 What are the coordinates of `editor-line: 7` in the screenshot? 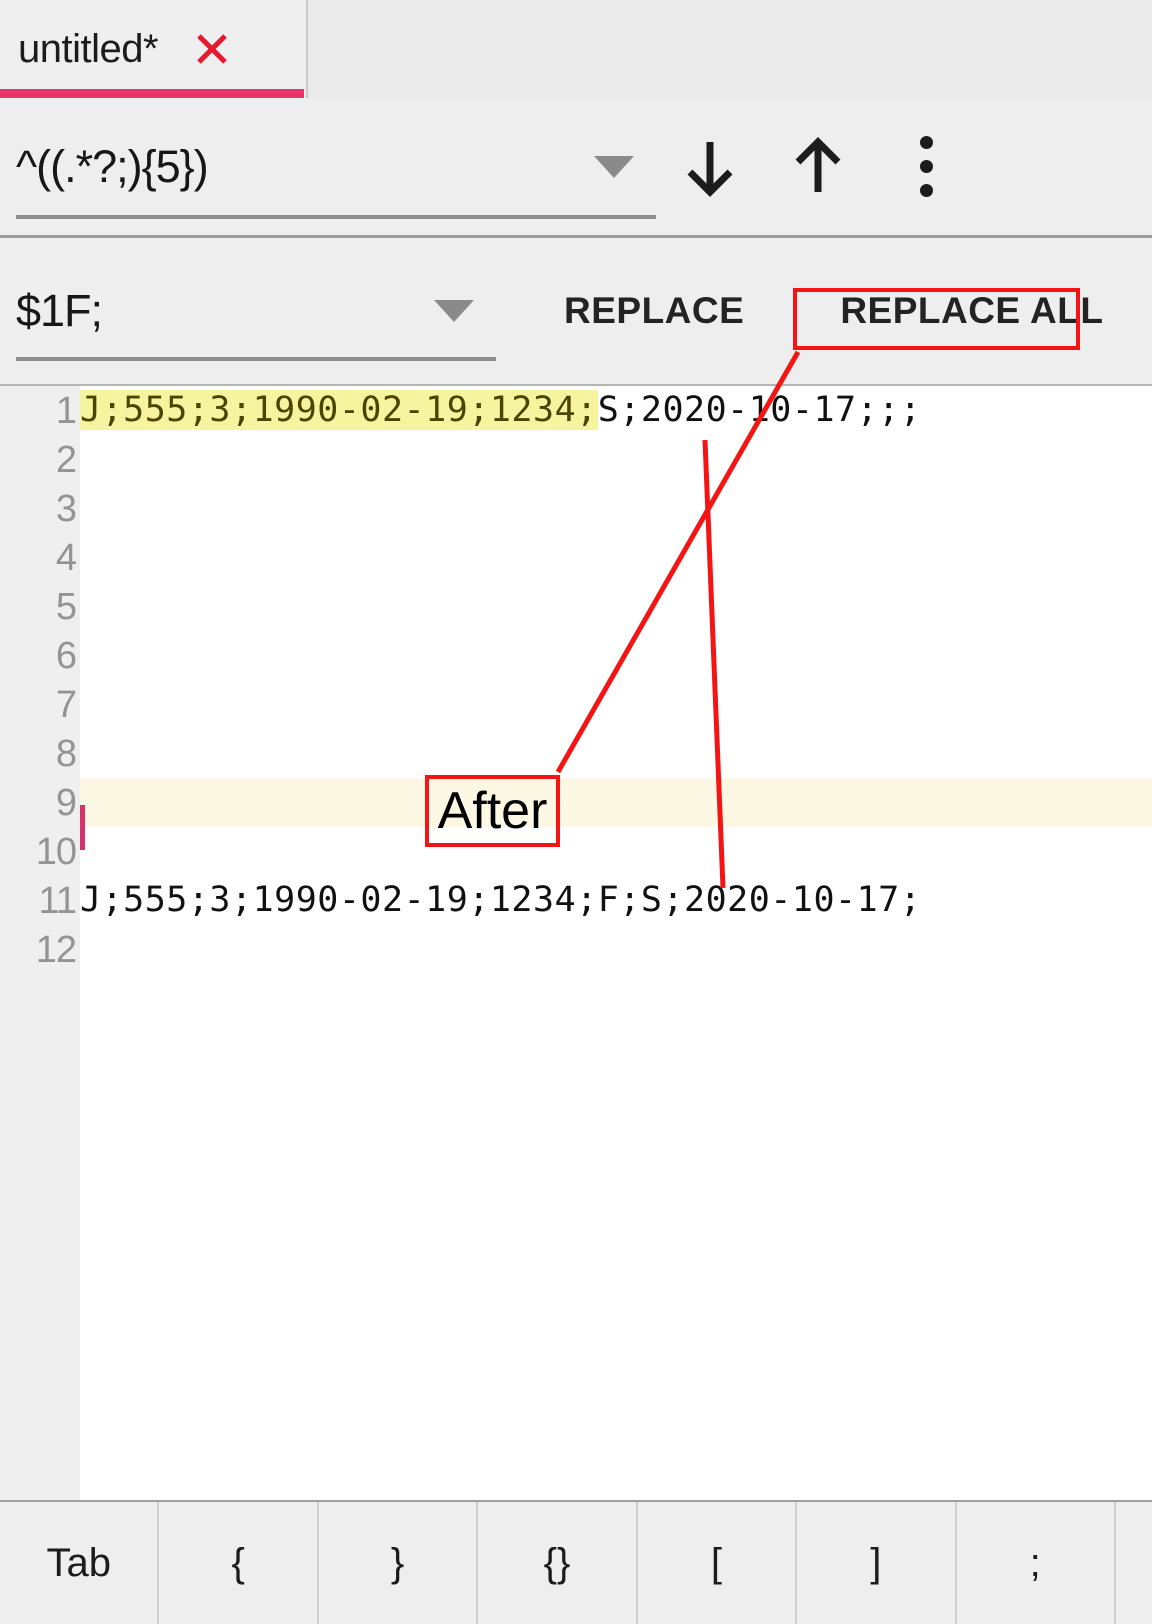 It's located at (576, 704).